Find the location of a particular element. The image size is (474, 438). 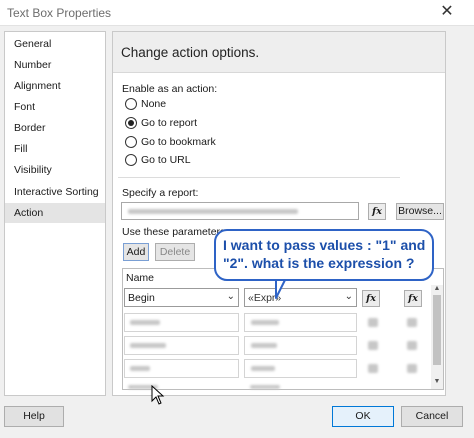

radio-go-to-url-label: Go to URL is located at coordinates (166, 160).